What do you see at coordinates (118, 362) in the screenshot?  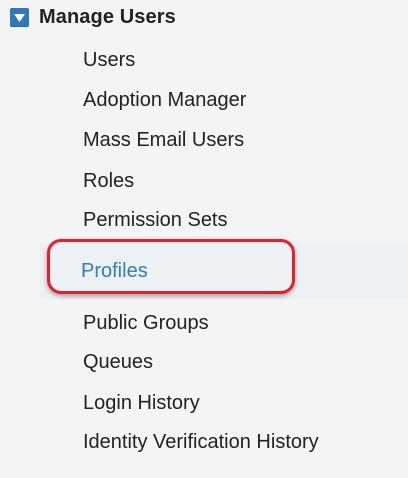 I see `nav-item-queues: Queues` at bounding box center [118, 362].